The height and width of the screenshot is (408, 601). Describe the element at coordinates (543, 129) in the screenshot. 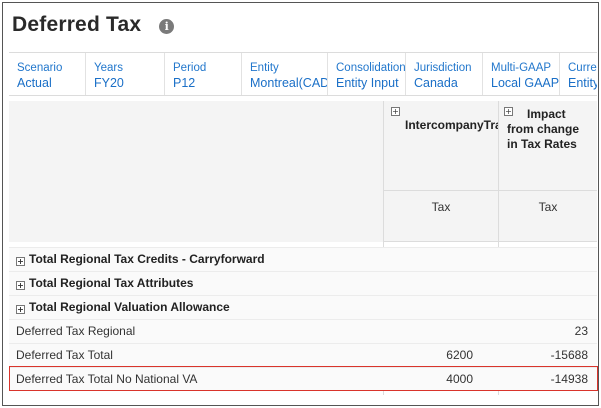

I see `column-title-line: from change` at that location.